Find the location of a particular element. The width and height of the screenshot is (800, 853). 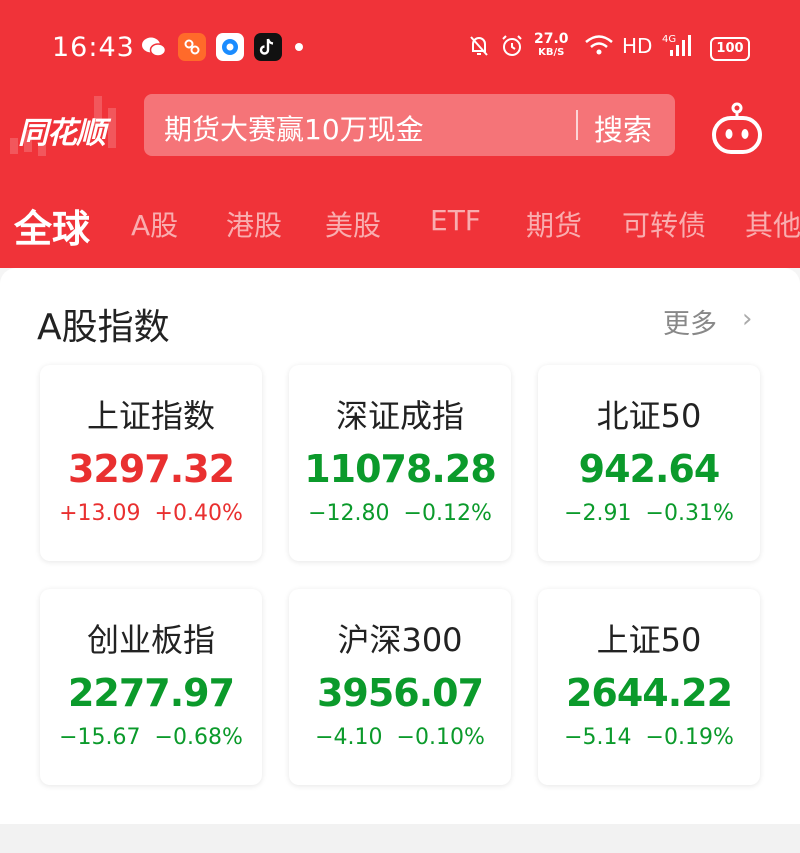

index-card: 深证成指 11078.28 −12.80 −0.12% is located at coordinates (400, 463).